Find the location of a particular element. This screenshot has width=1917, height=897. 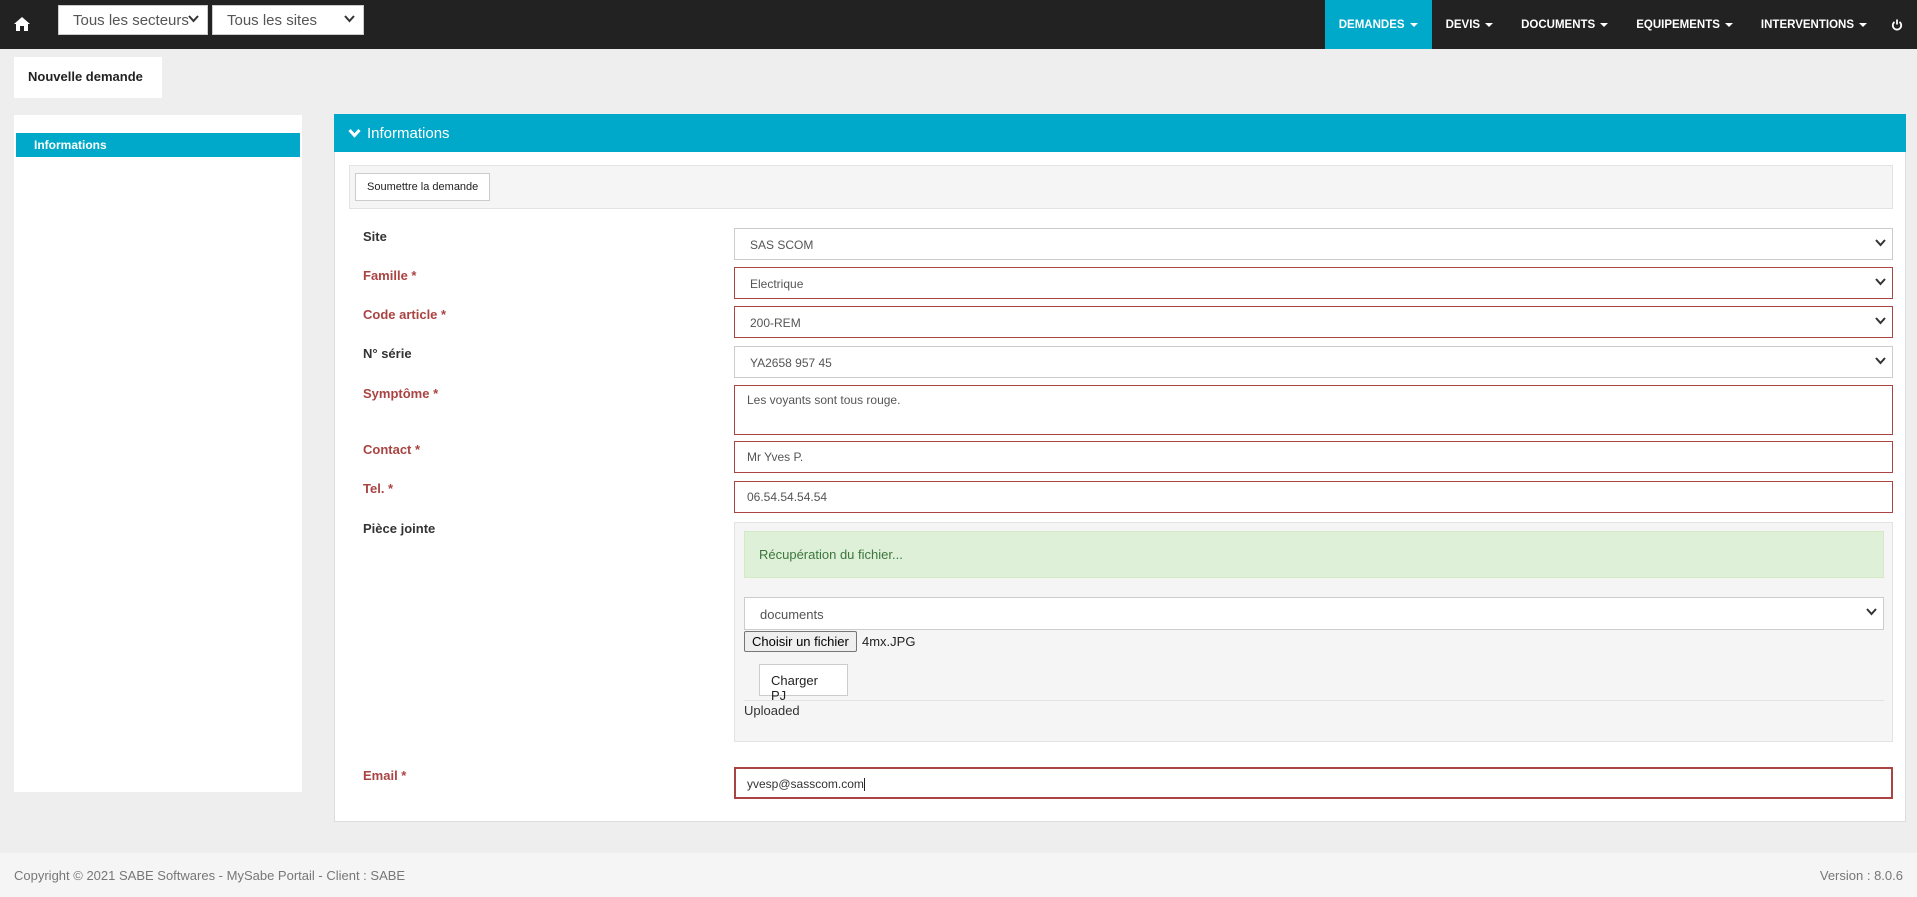

nav-interventions: INTERVENTIONS is located at coordinates (1814, 24).